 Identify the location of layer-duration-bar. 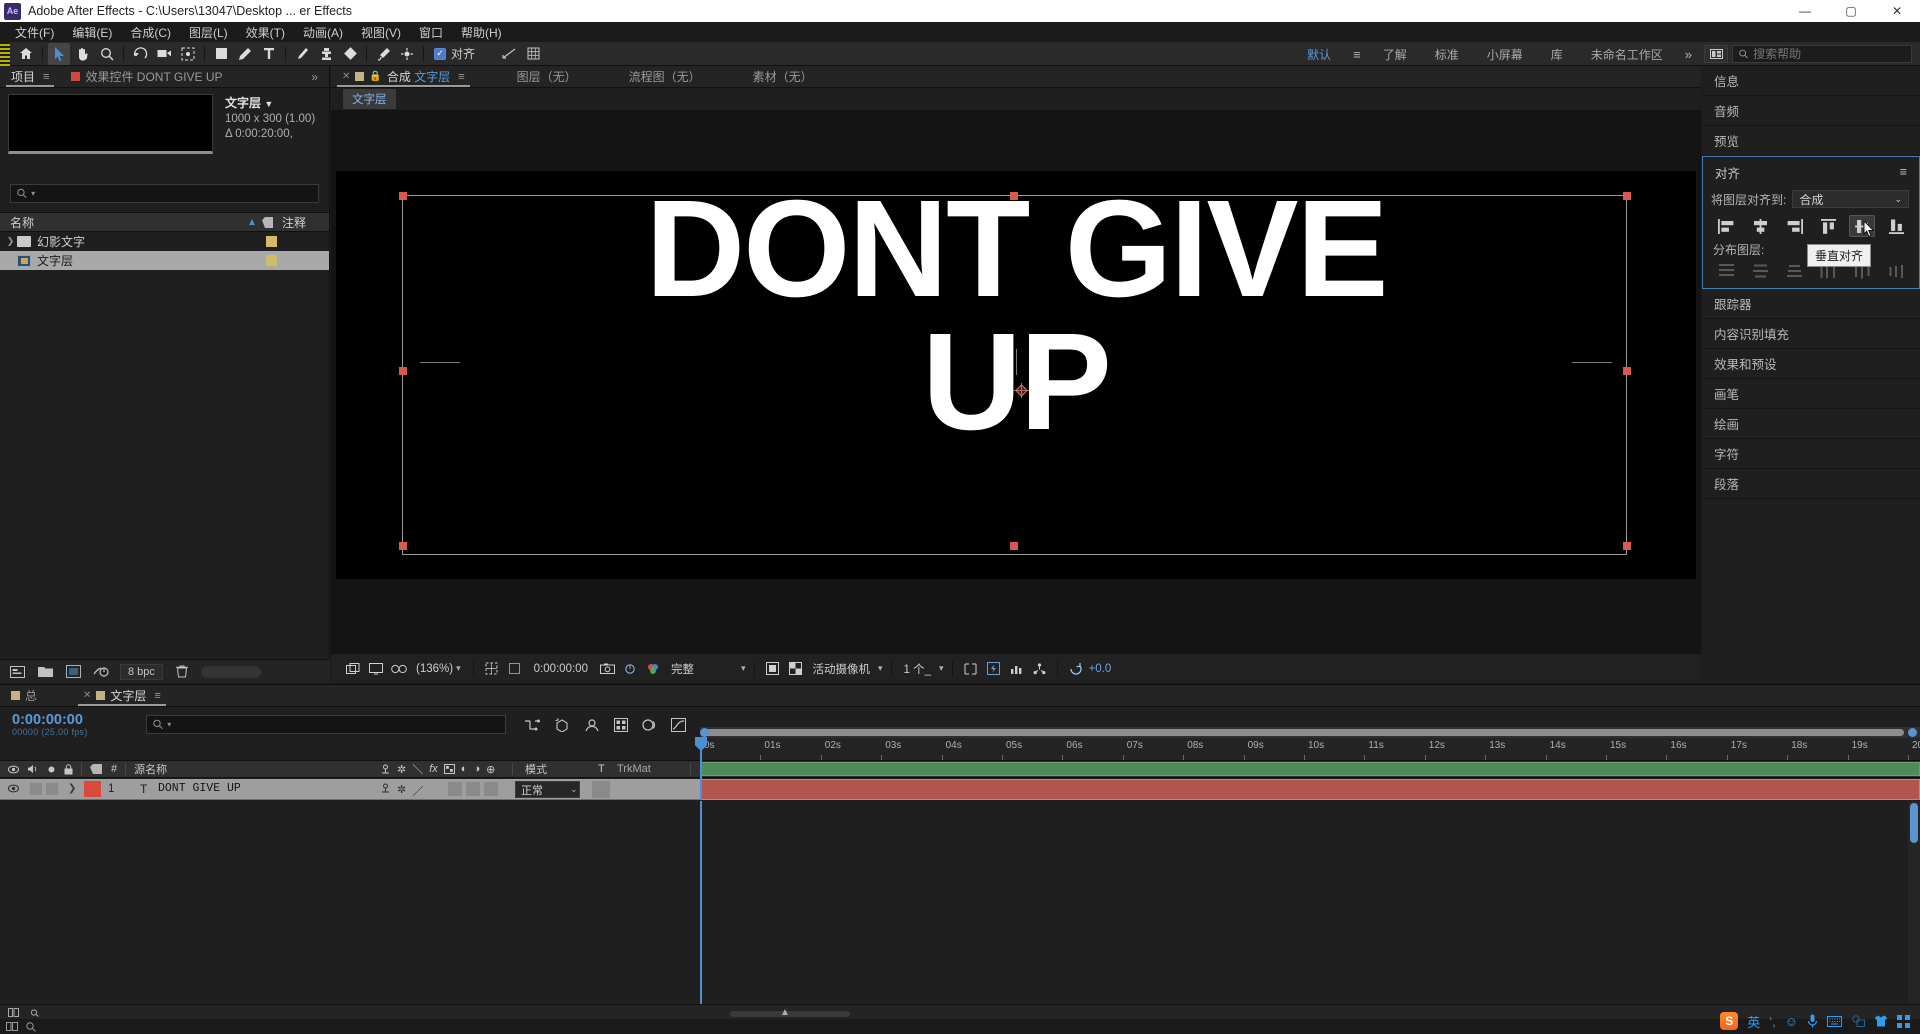
(1310, 789).